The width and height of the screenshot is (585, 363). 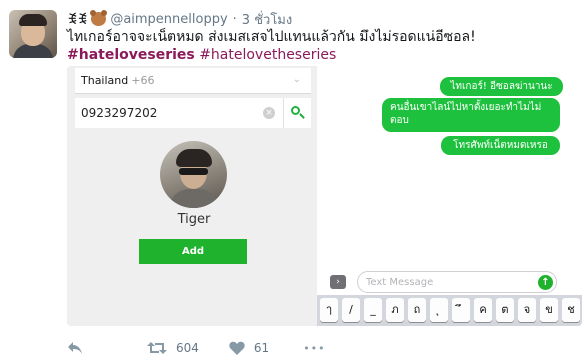 What do you see at coordinates (119, 113) in the screenshot?
I see `phone-number-field: 0923297202` at bounding box center [119, 113].